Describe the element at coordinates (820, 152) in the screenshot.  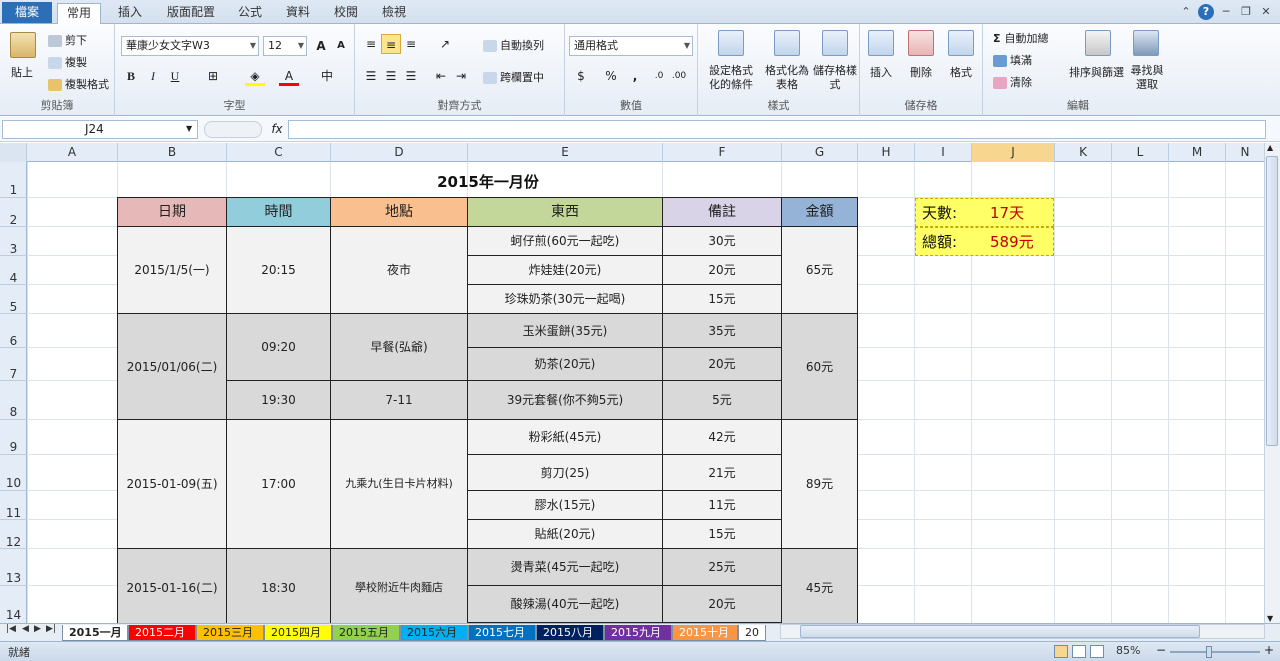
I see `column-header: G` at that location.